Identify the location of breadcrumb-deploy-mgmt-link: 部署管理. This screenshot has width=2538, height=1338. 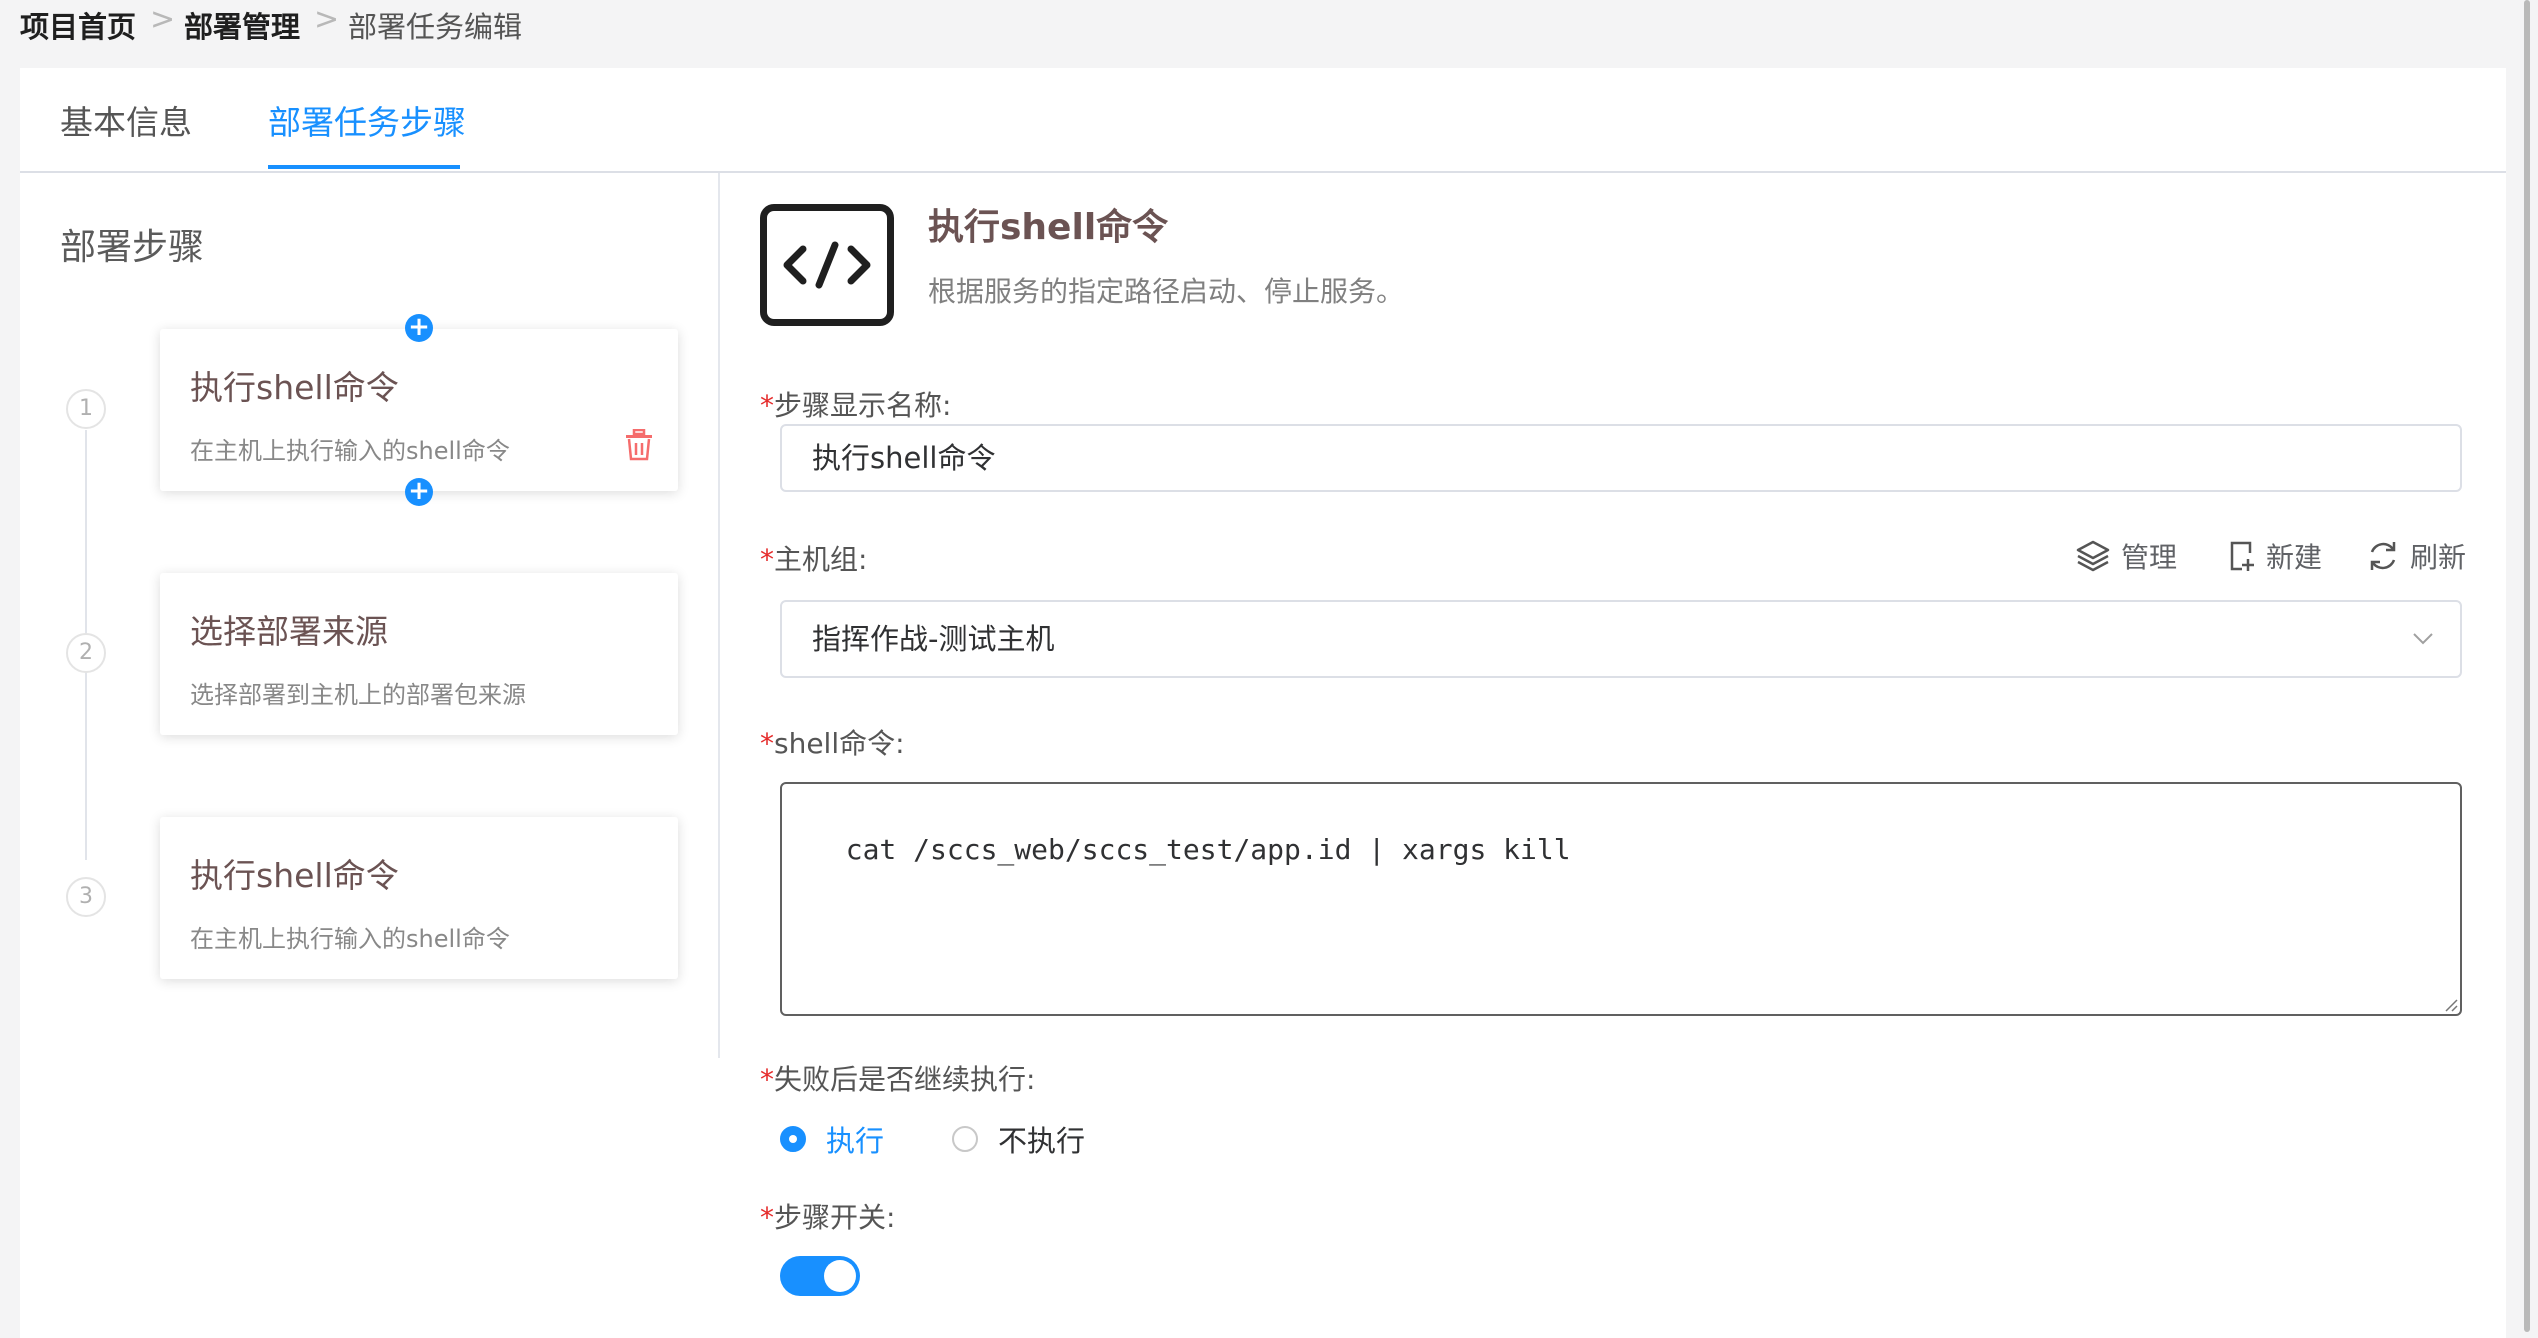
(242, 25).